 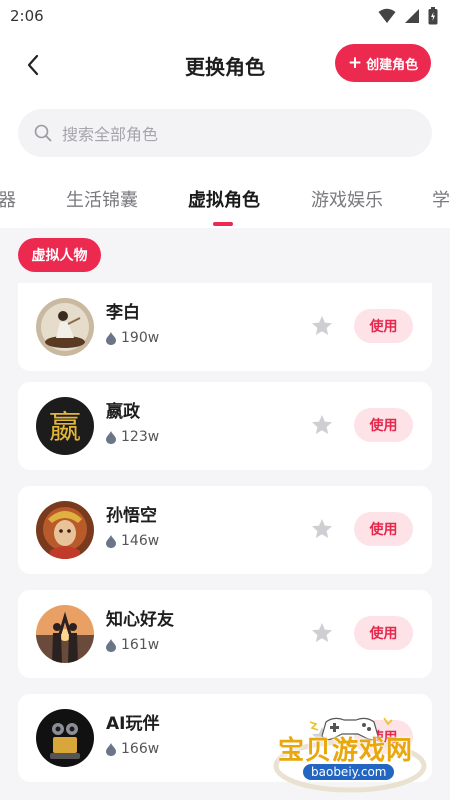 I want to click on category-tabs: 器 生活锦囊 虚拟角色 游戏娱乐 学, so click(x=225, y=203).